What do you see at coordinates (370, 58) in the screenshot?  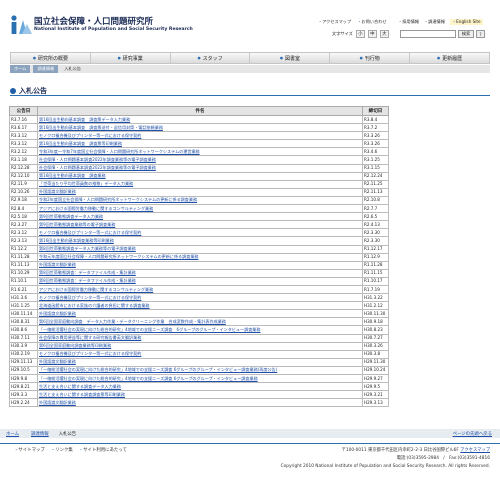 I see `nav-item-publications: 刊行物` at bounding box center [370, 58].